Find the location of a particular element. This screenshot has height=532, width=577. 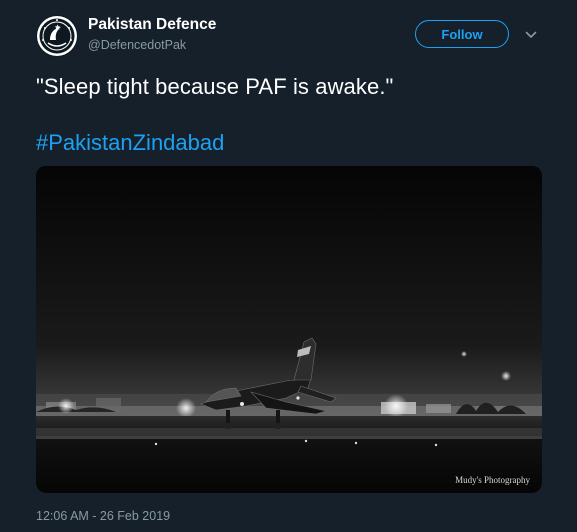

chevron-down-icon is located at coordinates (531, 35).